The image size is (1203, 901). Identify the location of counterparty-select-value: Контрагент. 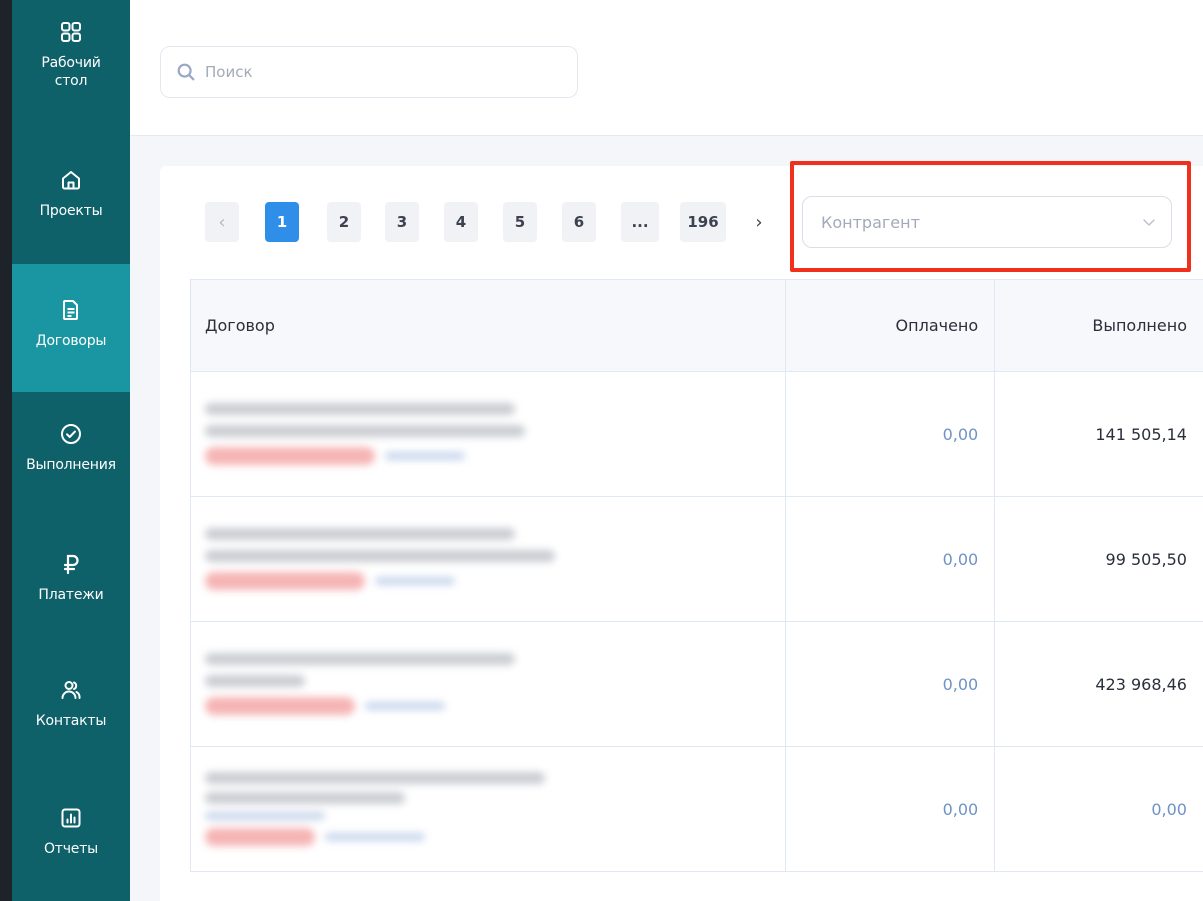
(870, 222).